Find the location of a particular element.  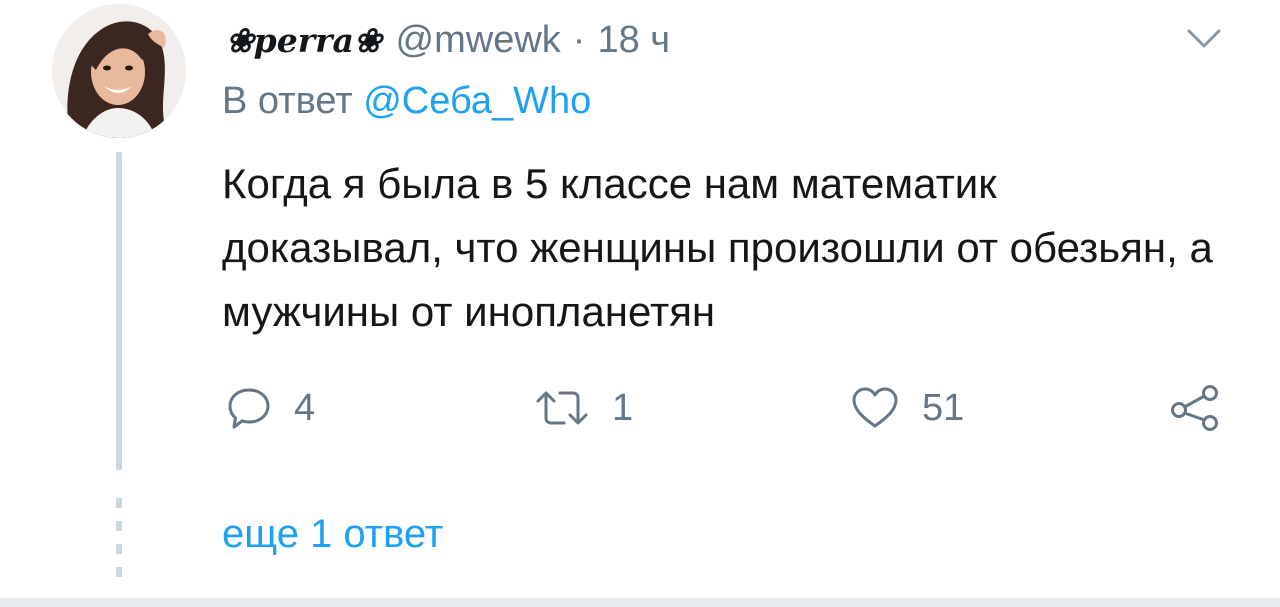

tweet-header: ❀реrra❀ @mwewk · 18 ч is located at coordinates (448, 40).